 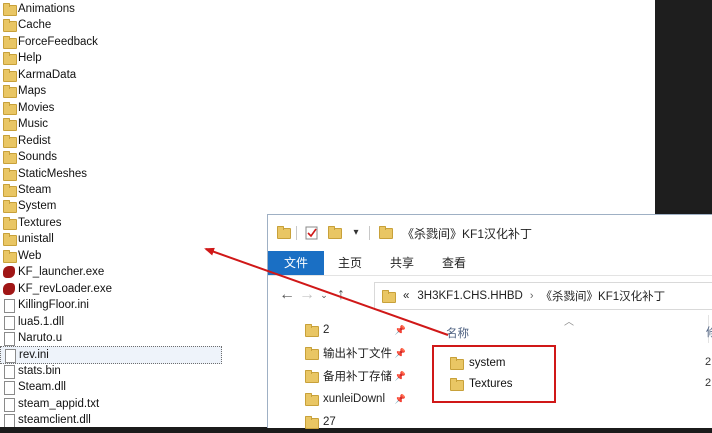 I want to click on ribbon-tabs: 文件 主页 共享 查看, so click(x=490, y=263).